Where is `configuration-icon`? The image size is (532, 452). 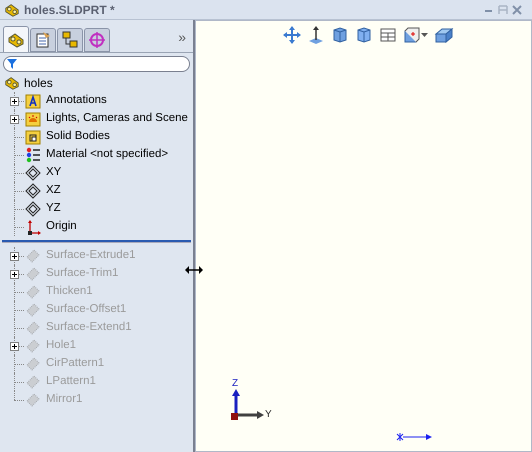
configuration-icon is located at coordinates (70, 40).